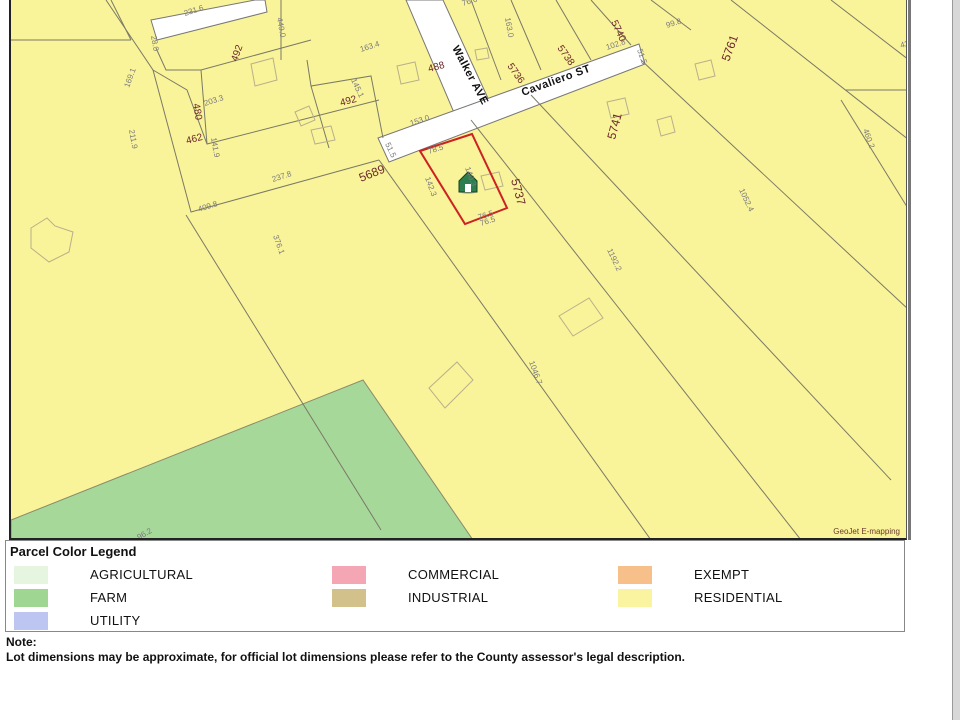 The image size is (960, 720). What do you see at coordinates (674, 23) in the screenshot?
I see `lot-dimension-label: 99.8` at bounding box center [674, 23].